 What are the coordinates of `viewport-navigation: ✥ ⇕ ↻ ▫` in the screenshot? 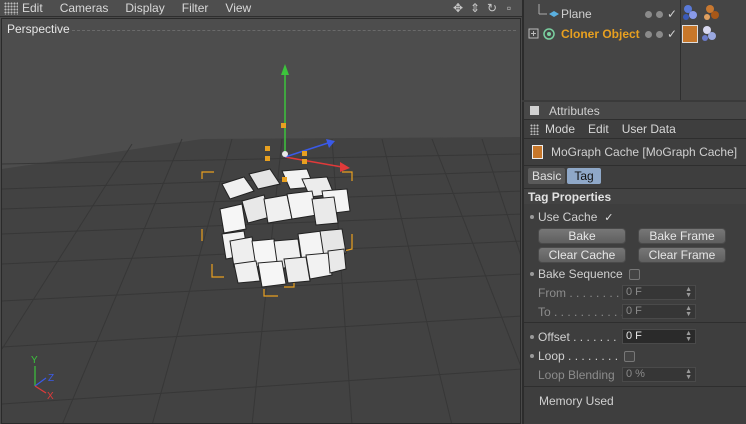 It's located at (483, 8).